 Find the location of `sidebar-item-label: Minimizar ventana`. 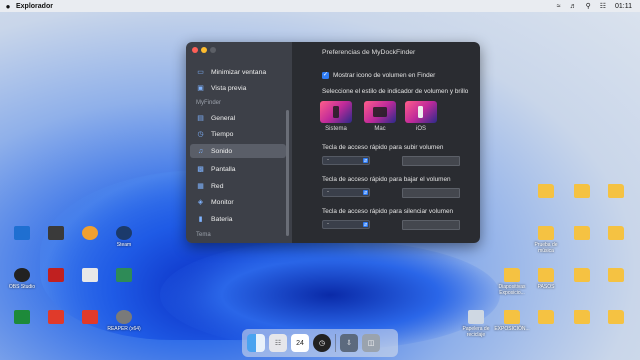

sidebar-item-label: Minimizar ventana is located at coordinates (239, 72).